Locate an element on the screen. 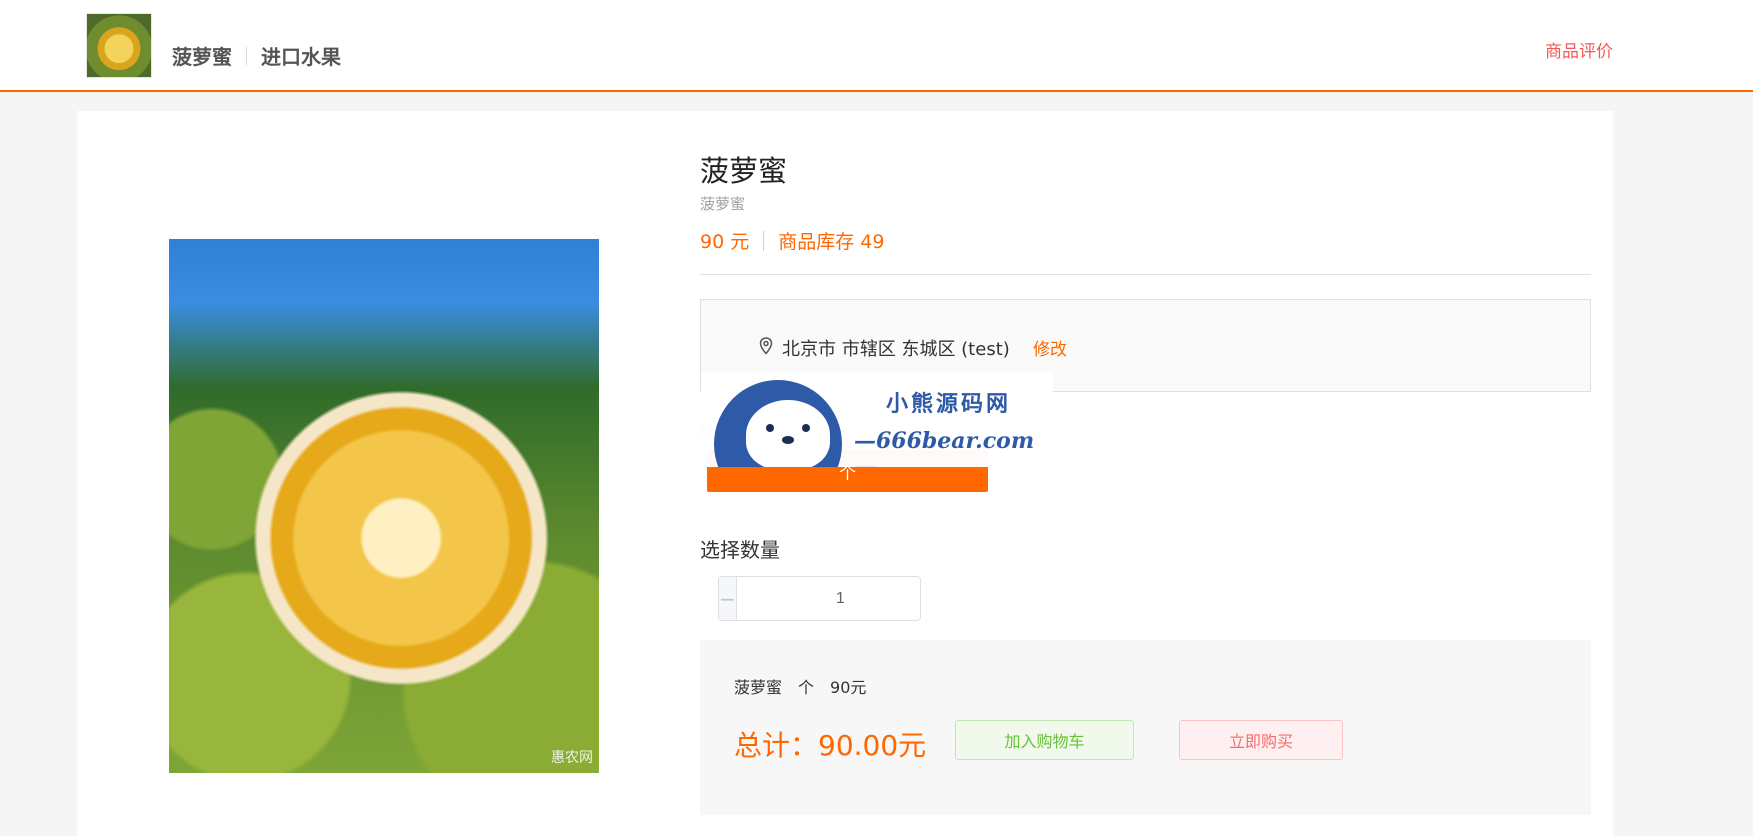  buy-now-button: 立即购买 is located at coordinates (1261, 740).